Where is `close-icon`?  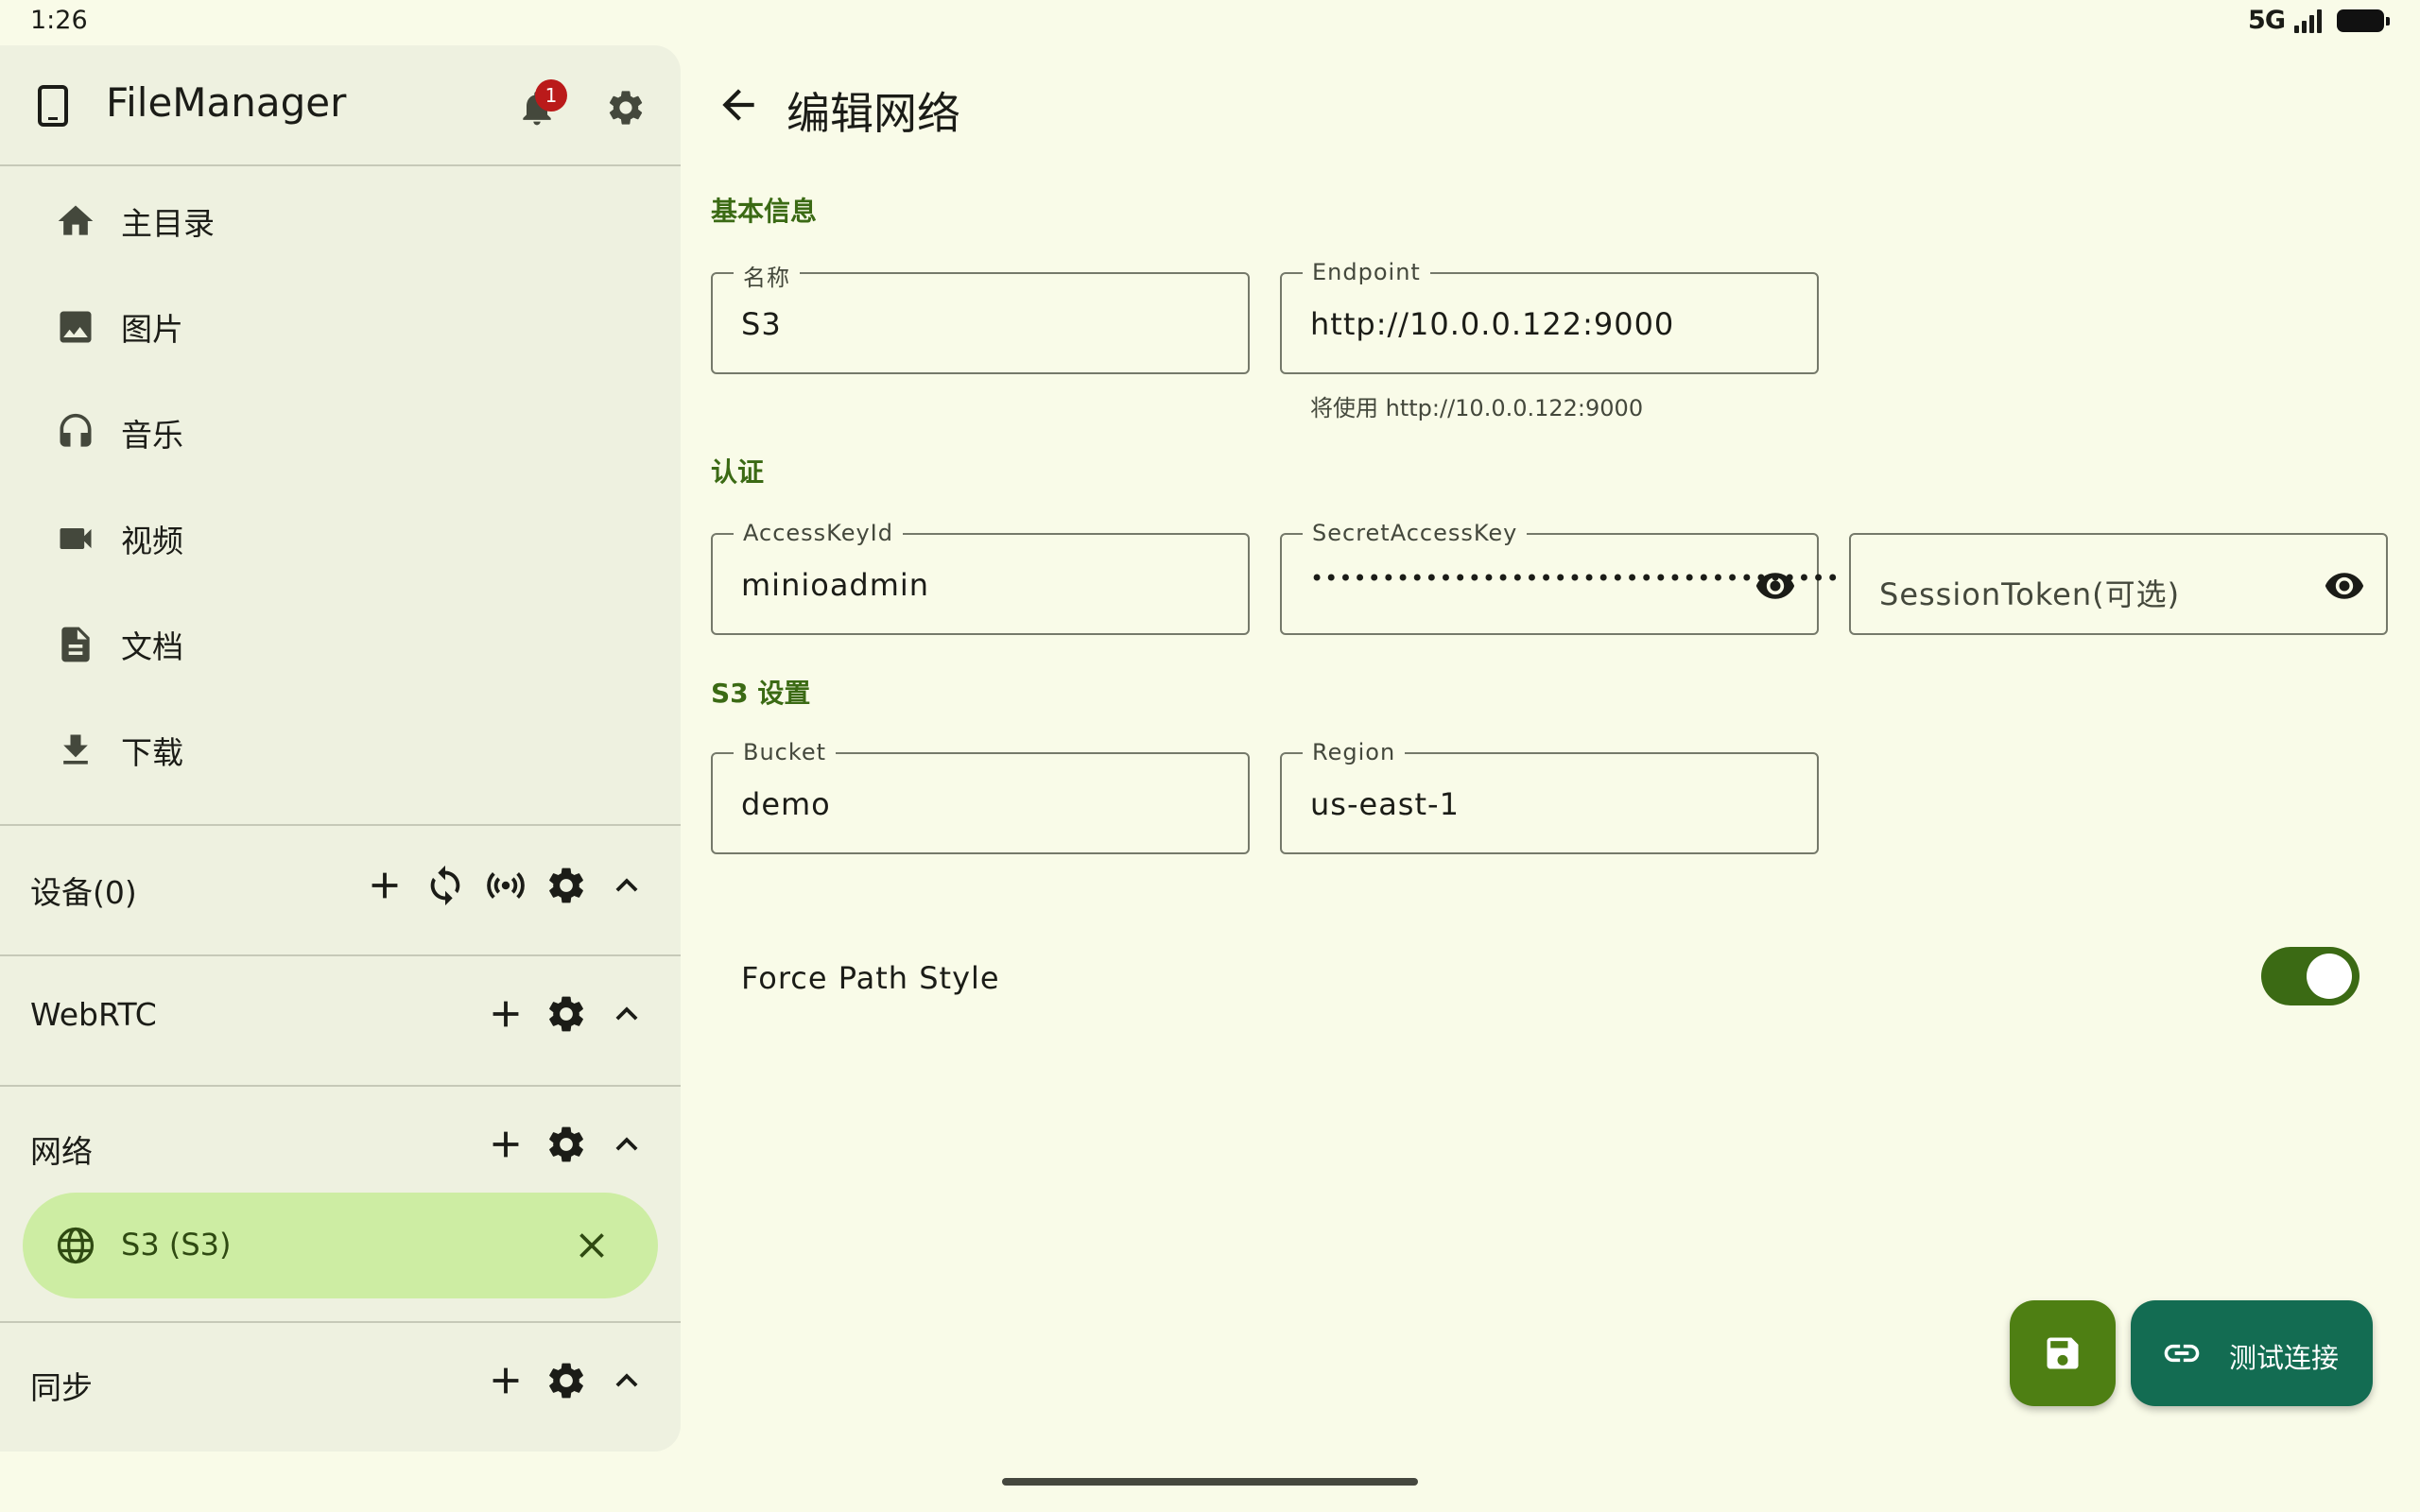 close-icon is located at coordinates (592, 1245).